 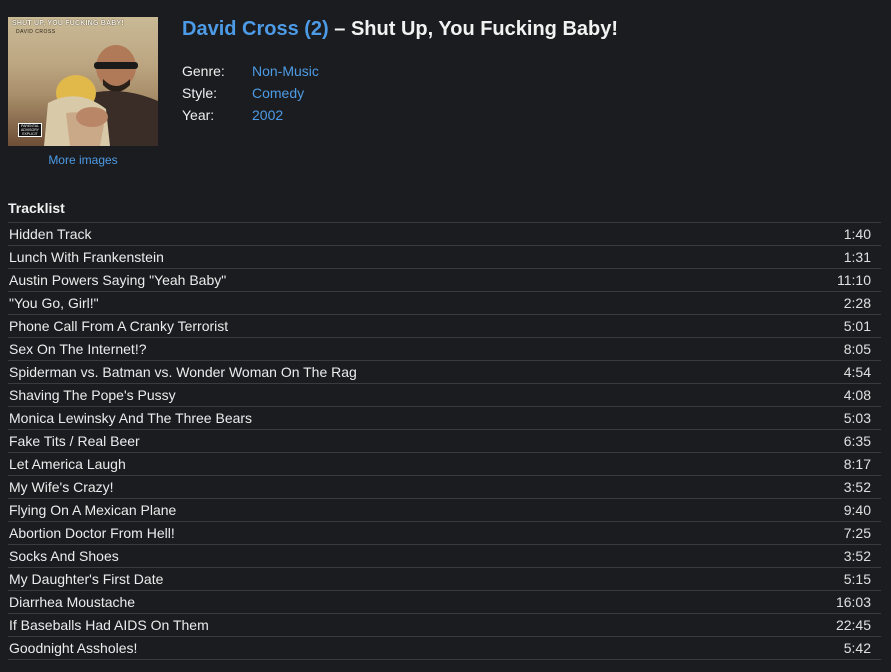 What do you see at coordinates (61, 487) in the screenshot?
I see `track-title: My Wife's Crazy!` at bounding box center [61, 487].